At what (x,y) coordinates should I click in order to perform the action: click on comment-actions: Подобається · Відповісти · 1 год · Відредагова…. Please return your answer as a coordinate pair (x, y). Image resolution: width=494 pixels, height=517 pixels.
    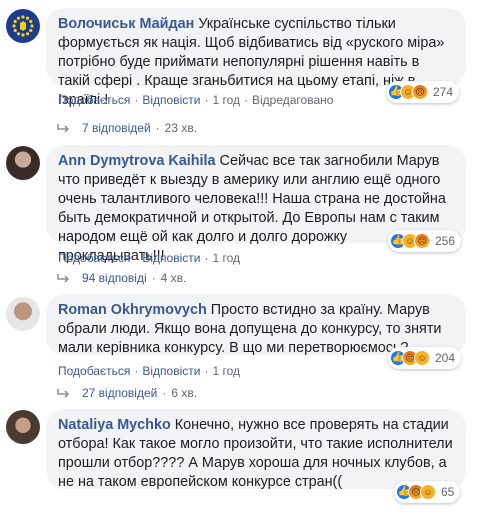
    Looking at the image, I should click on (196, 100).